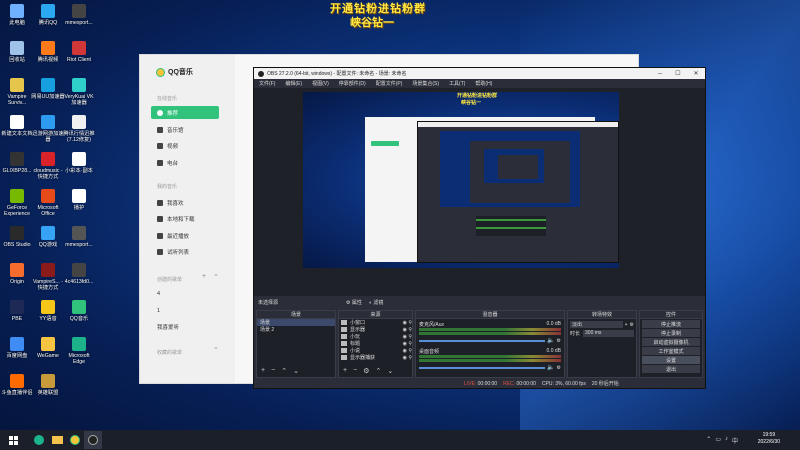  Describe the element at coordinates (75, 440) in the screenshot. I see `qq-music-taskbar-icon` at that location.